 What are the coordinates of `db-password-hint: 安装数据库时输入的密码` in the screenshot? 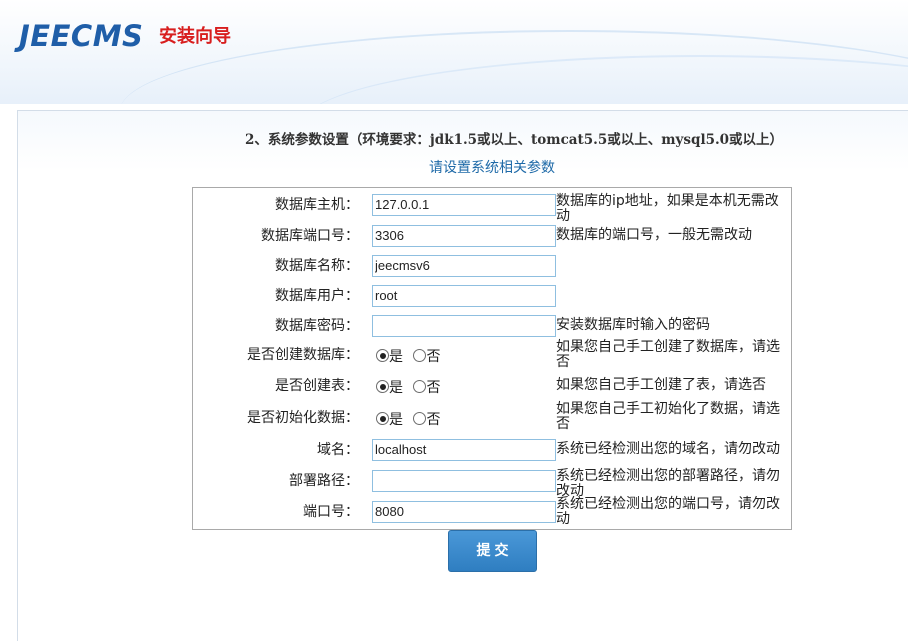 It's located at (633, 325).